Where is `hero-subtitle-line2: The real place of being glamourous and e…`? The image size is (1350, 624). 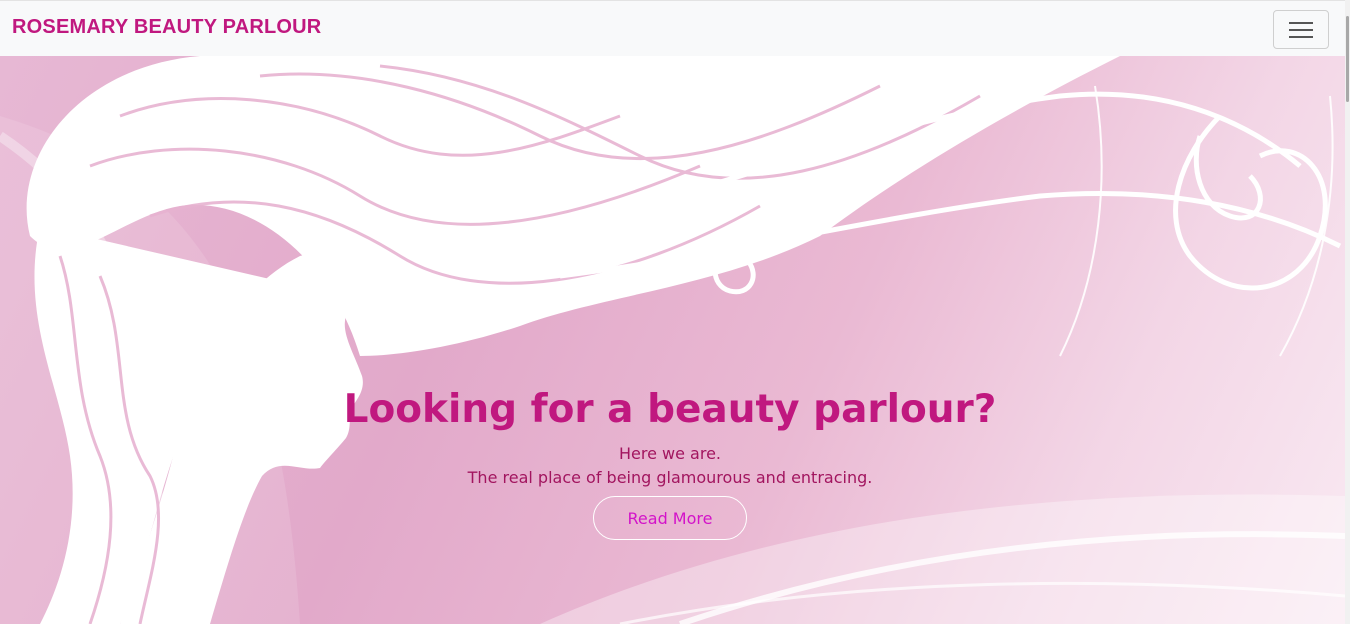
hero-subtitle-line2: The real place of being glamourous and e… is located at coordinates (670, 477).